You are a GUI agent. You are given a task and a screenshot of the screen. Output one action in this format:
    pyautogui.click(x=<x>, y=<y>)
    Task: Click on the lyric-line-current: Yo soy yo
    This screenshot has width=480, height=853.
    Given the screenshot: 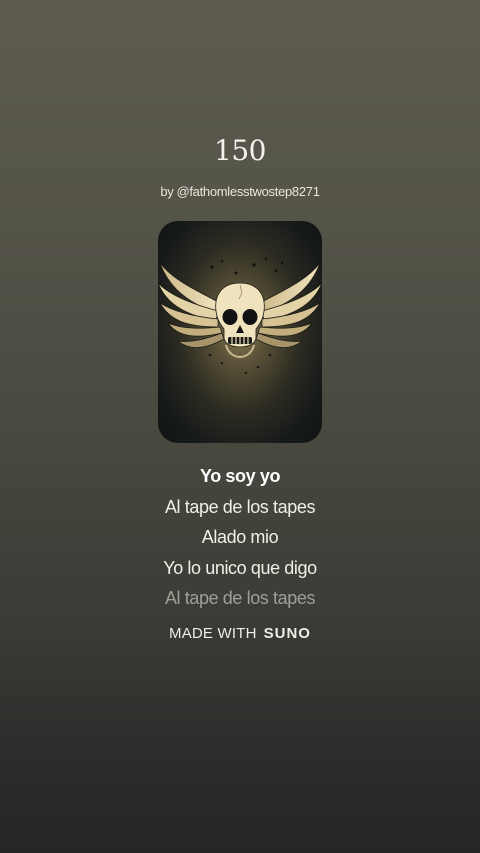 What is the action you would take?
    pyautogui.click(x=240, y=476)
    